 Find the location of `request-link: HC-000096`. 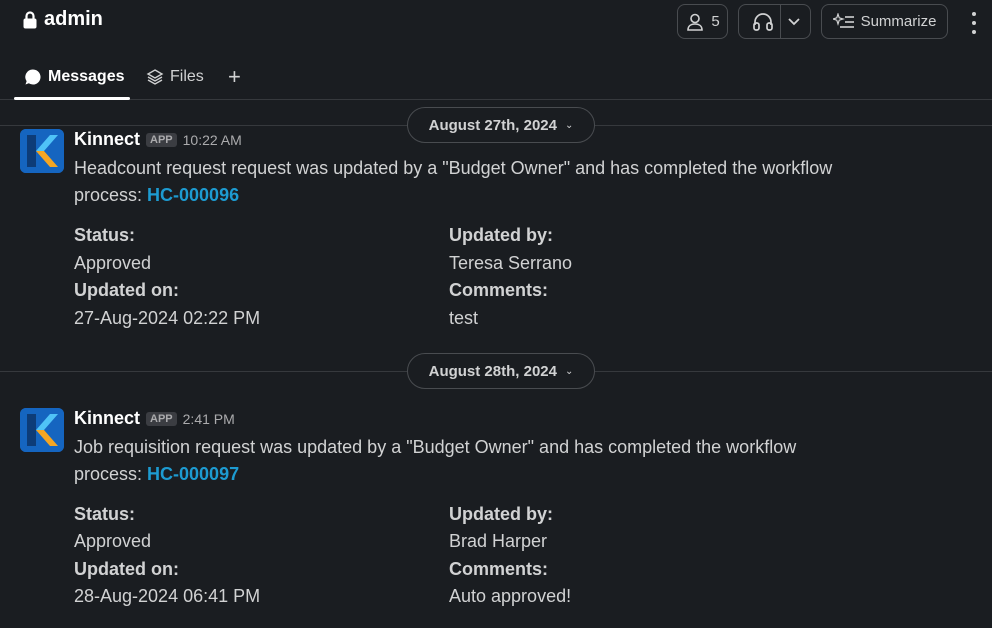

request-link: HC-000096 is located at coordinates (193, 195).